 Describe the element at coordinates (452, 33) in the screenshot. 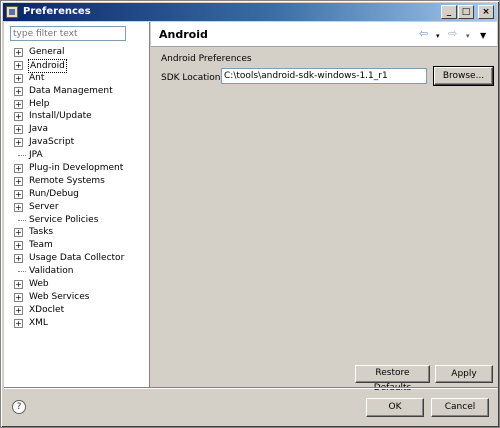

I see `forward-arrow-icon: ⇨` at that location.